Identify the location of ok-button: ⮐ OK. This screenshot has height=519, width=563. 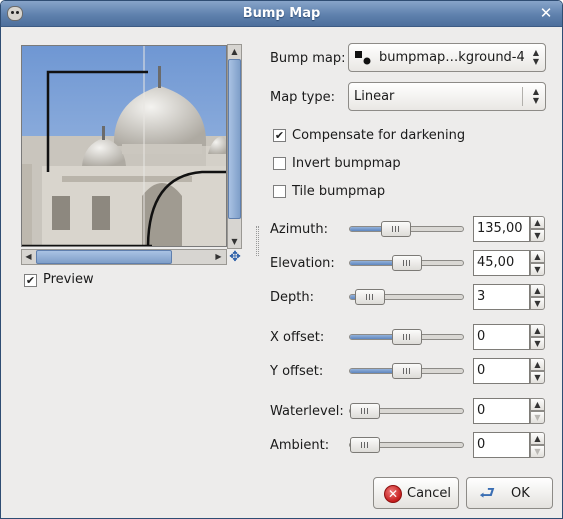
(509, 493).